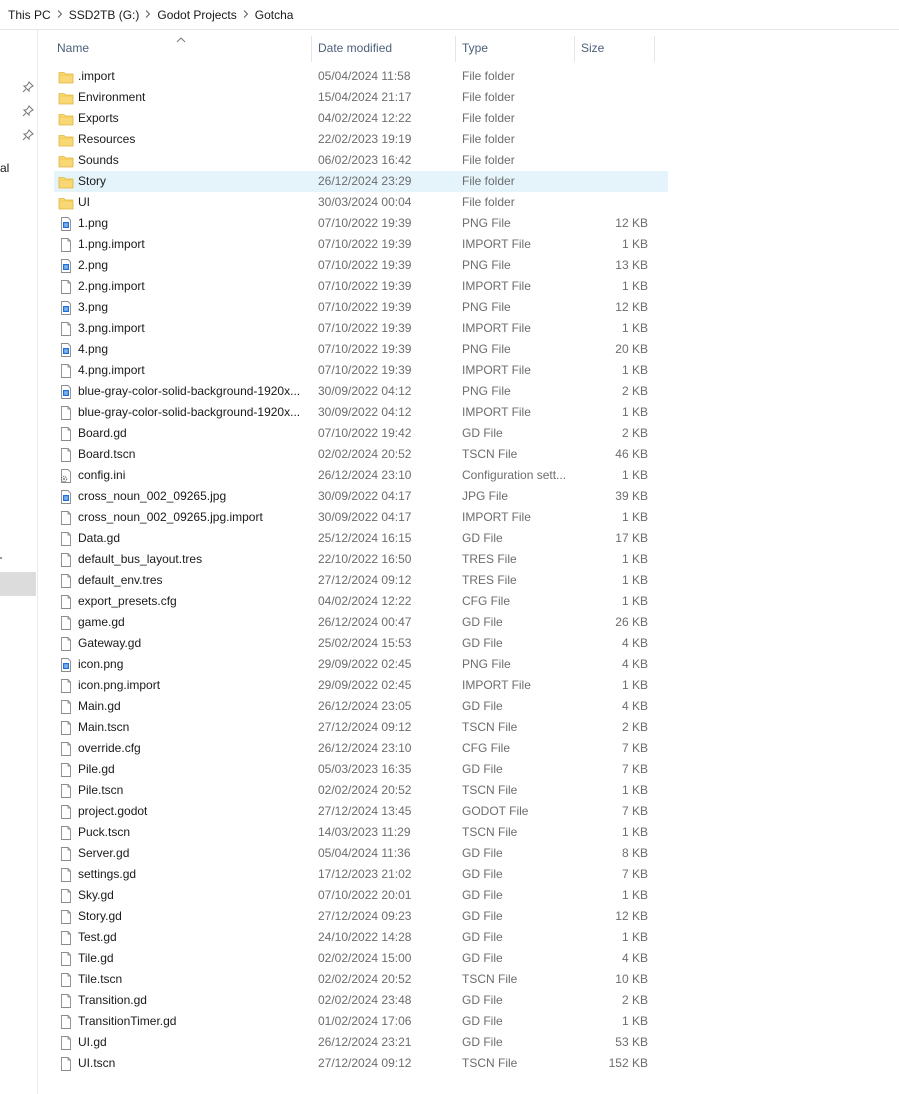 This screenshot has height=1094, width=899. Describe the element at coordinates (361, 265) in the screenshot. I see `file-row: 2.png 07/10/2022 19:39 PNG File 13 KB` at that location.